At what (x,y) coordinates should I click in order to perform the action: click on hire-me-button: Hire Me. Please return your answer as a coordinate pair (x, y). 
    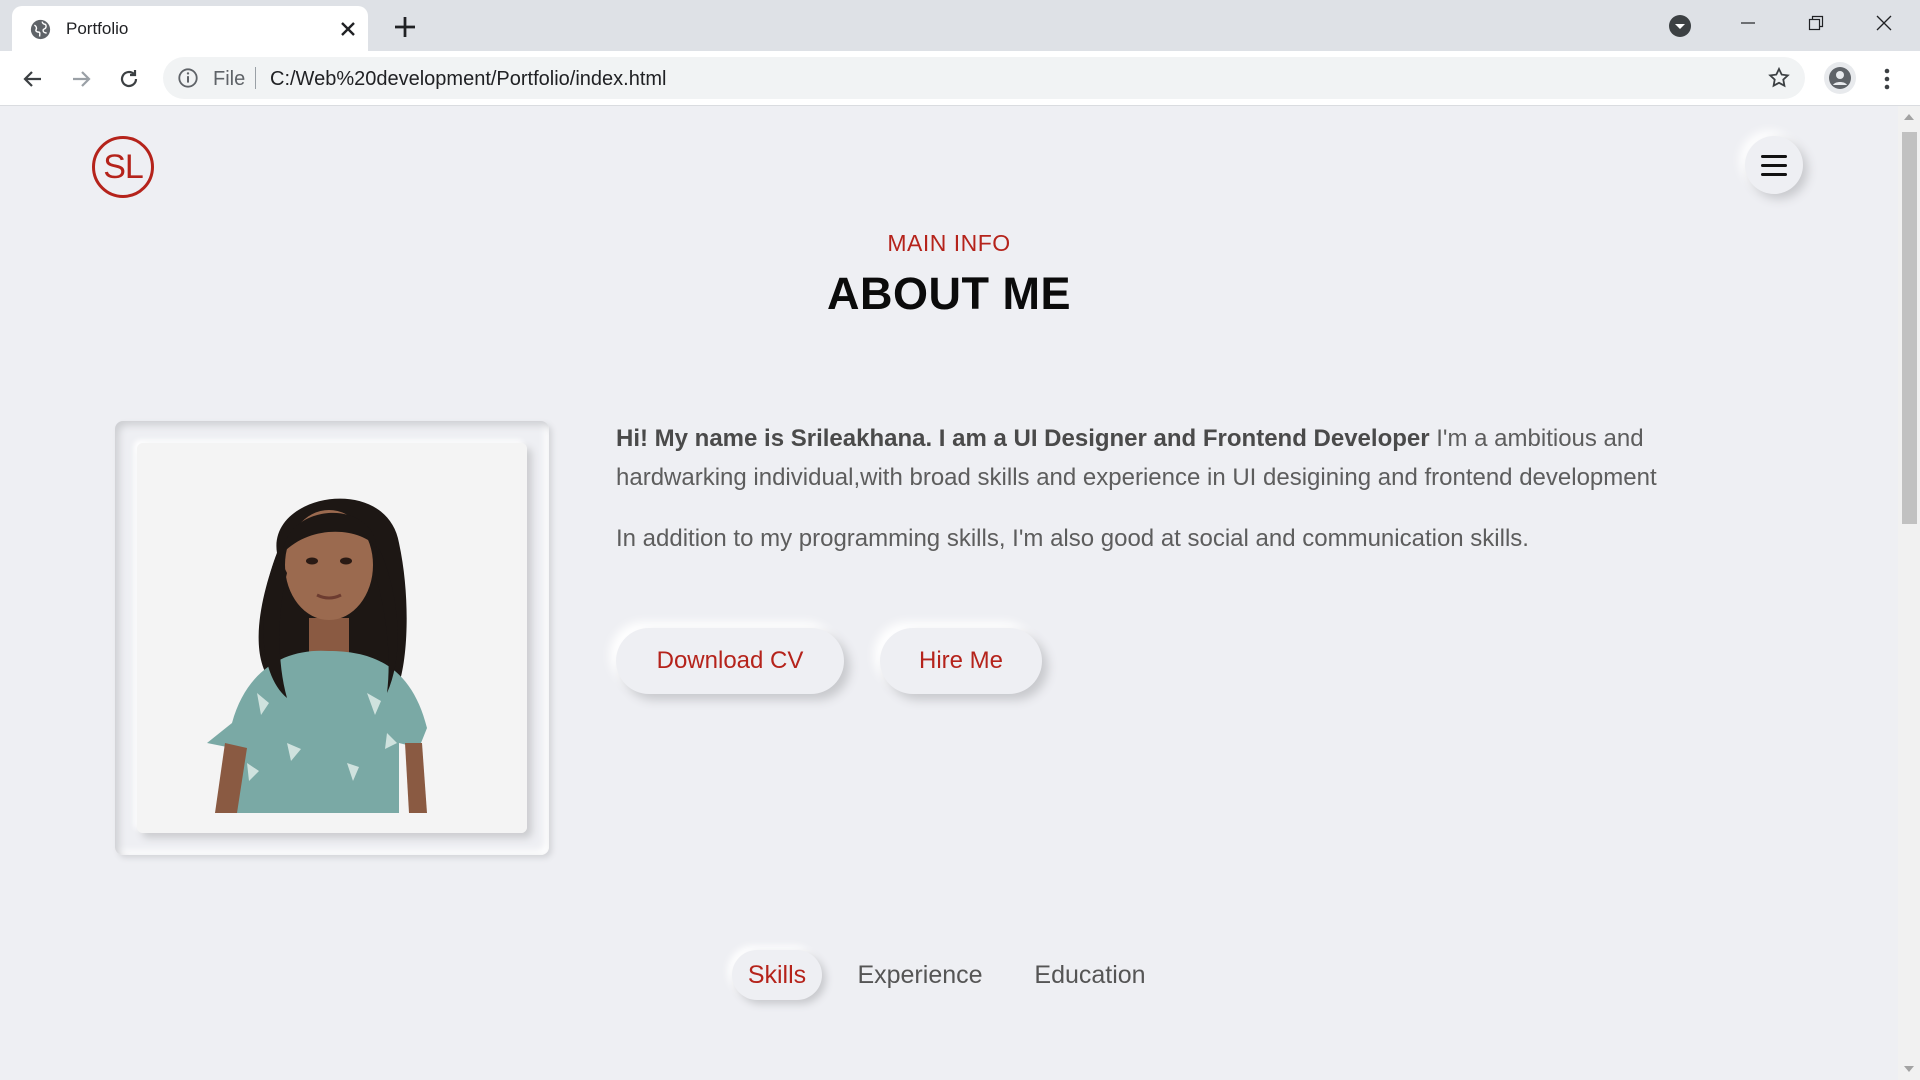
    Looking at the image, I should click on (961, 661).